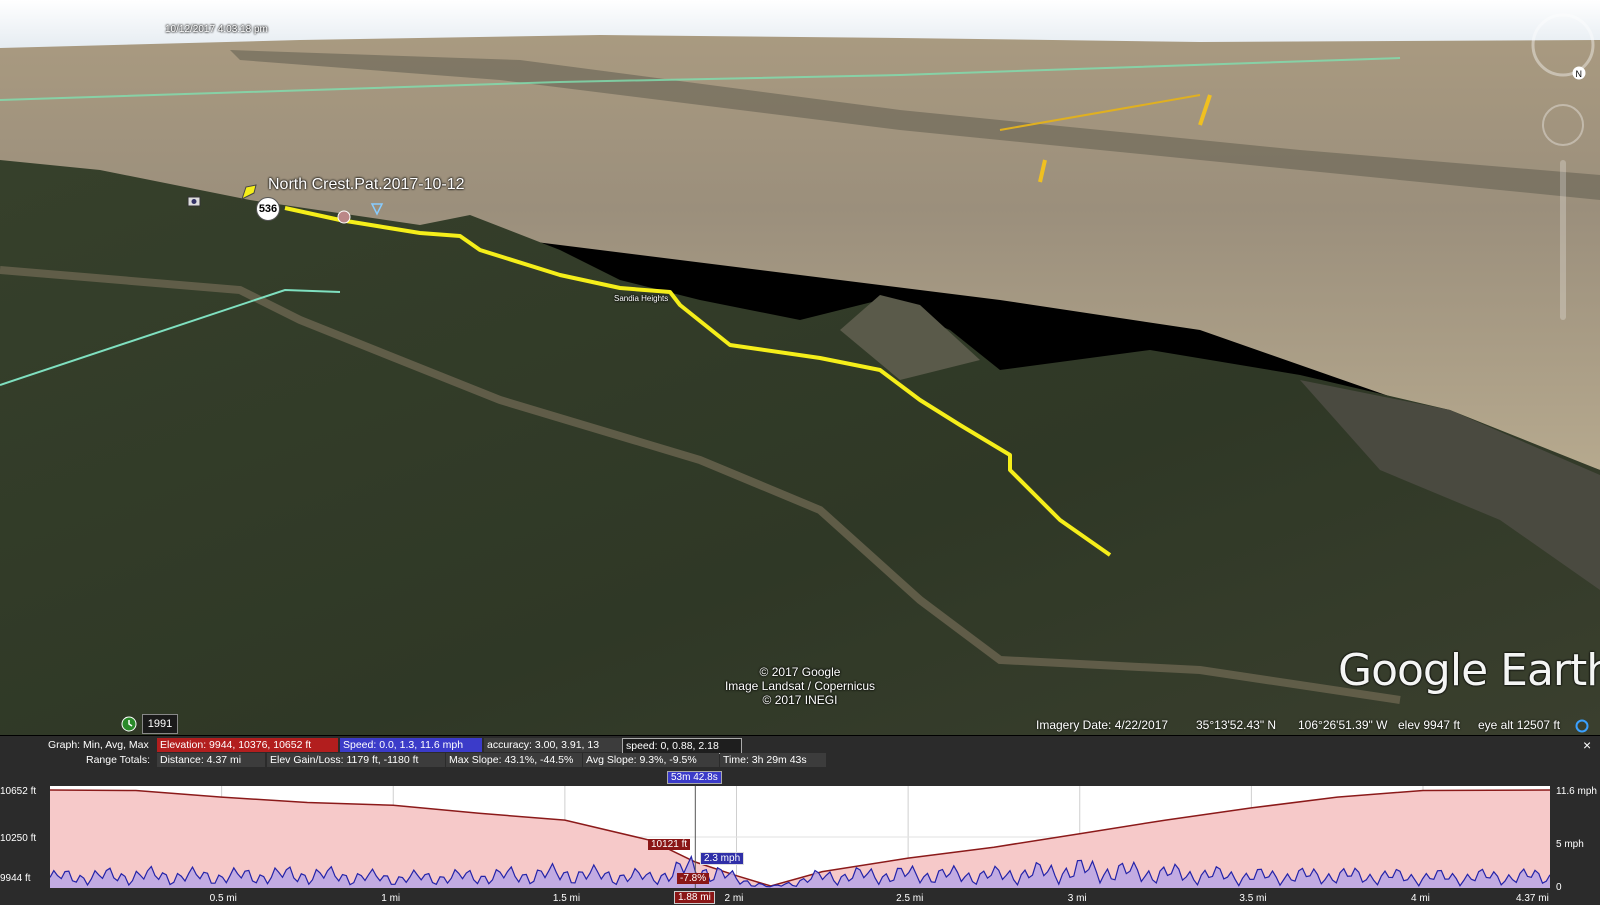  I want to click on x-tick-label: 2.5 mi, so click(910, 898).